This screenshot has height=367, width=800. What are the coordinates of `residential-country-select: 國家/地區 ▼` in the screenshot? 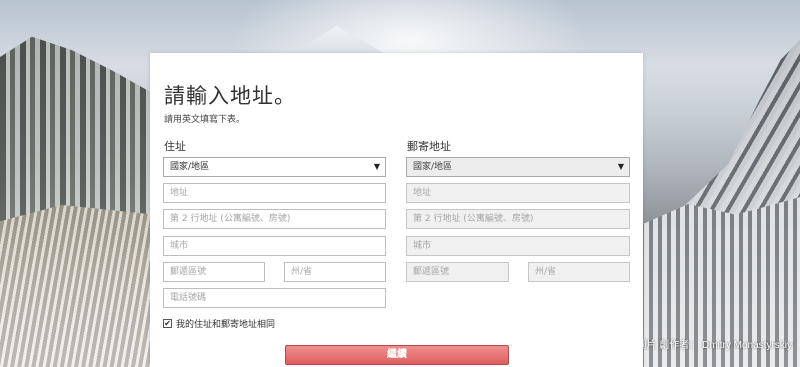 It's located at (274, 167).